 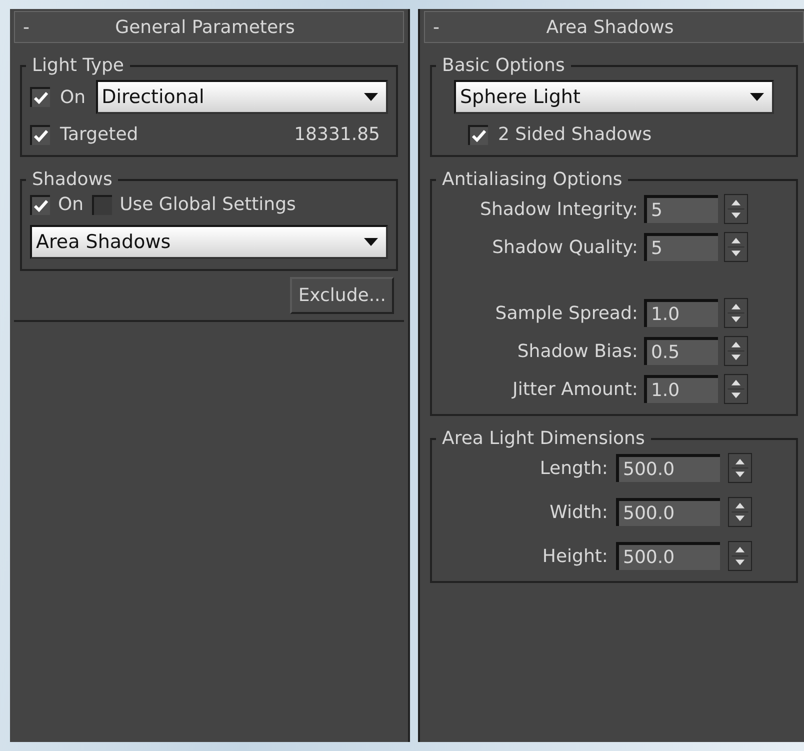 What do you see at coordinates (72, 179) in the screenshot?
I see `group-title: Shadows` at bounding box center [72, 179].